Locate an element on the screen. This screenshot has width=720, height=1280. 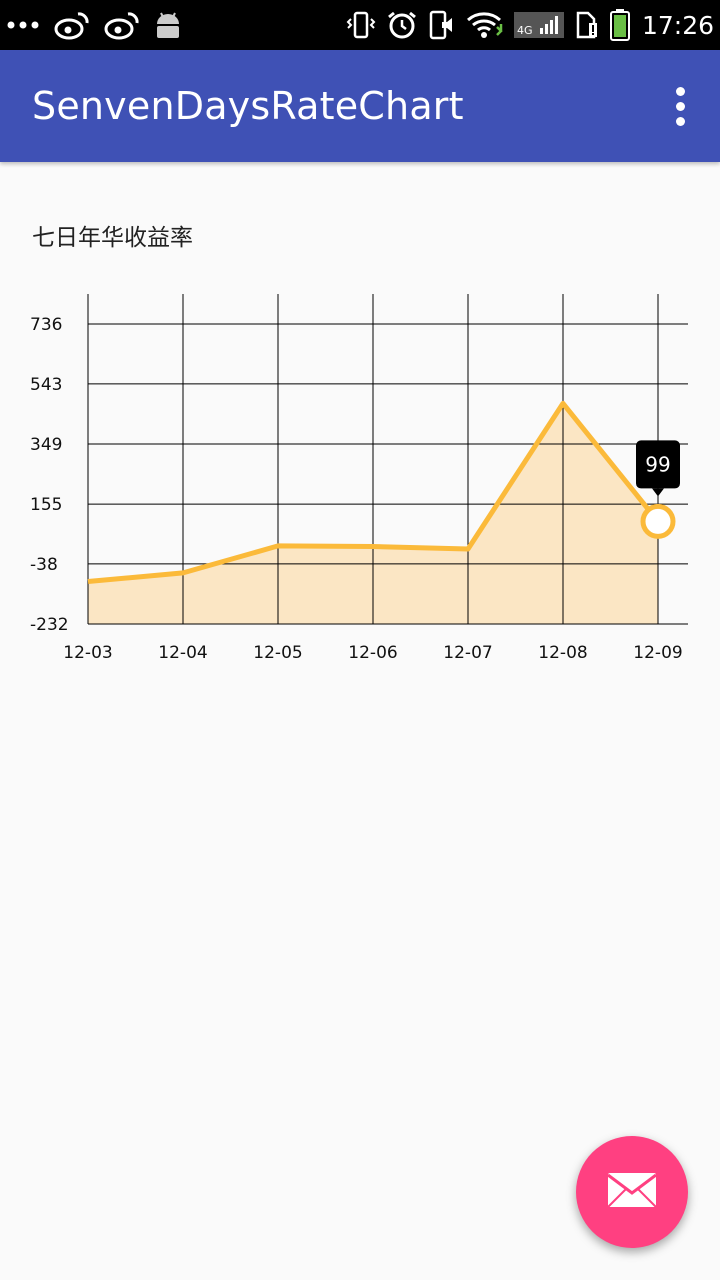
mail-fab-button is located at coordinates (632, 1192).